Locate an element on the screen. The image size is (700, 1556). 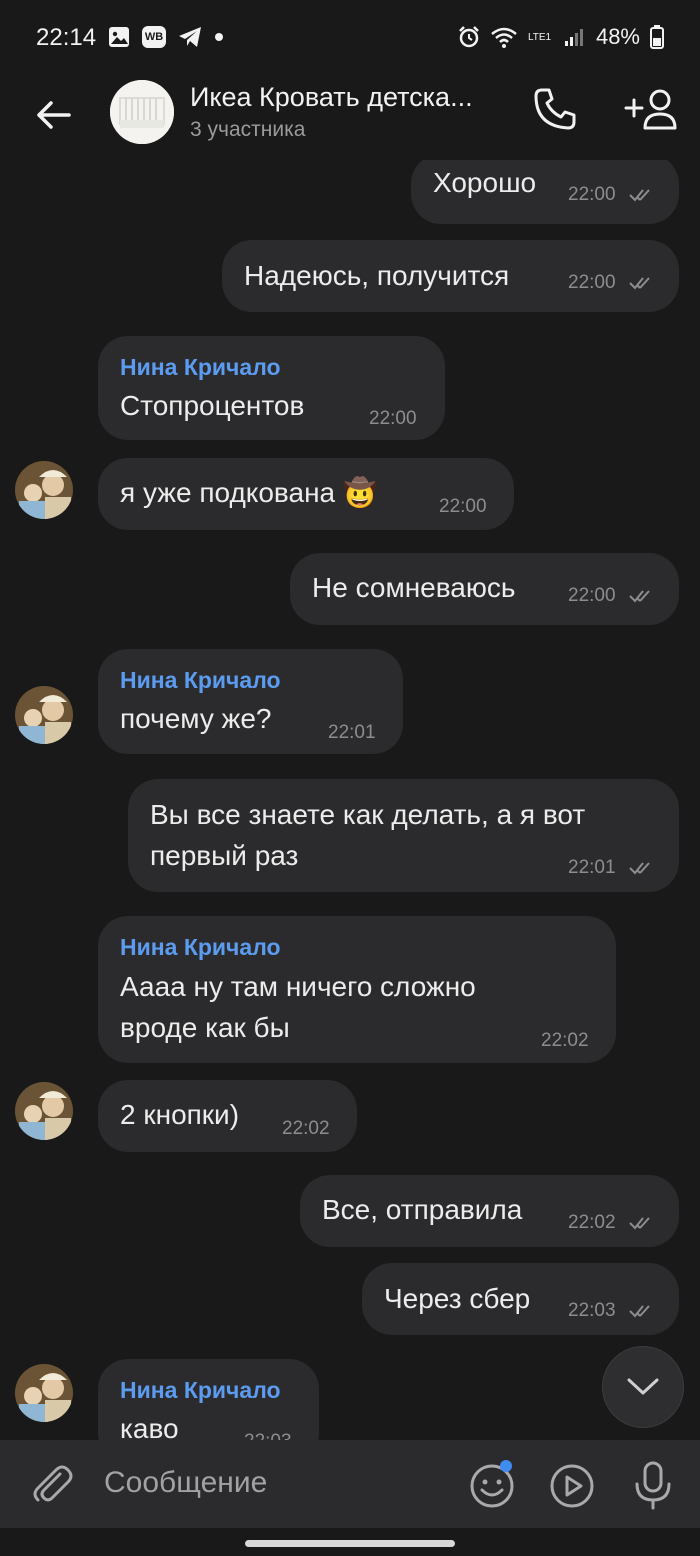
chat-header: Икеа Кровать детска... 3 участника is located at coordinates (350, 119).